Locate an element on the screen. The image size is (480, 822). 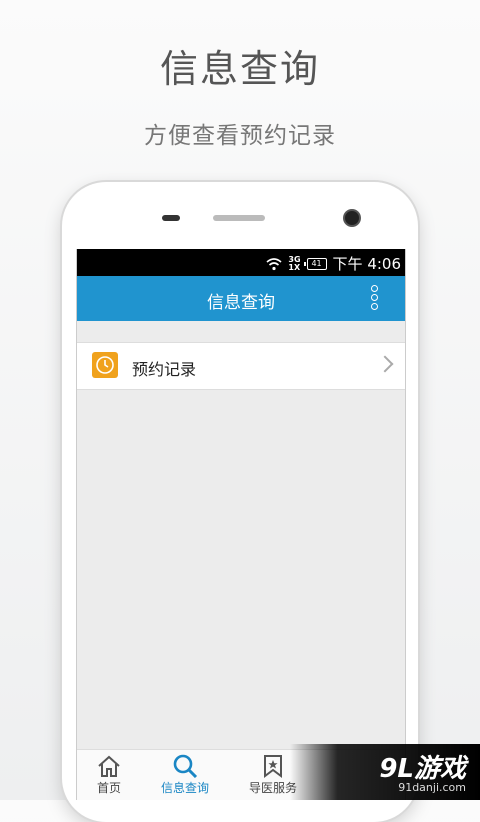
sensor-dot is located at coordinates (171, 218).